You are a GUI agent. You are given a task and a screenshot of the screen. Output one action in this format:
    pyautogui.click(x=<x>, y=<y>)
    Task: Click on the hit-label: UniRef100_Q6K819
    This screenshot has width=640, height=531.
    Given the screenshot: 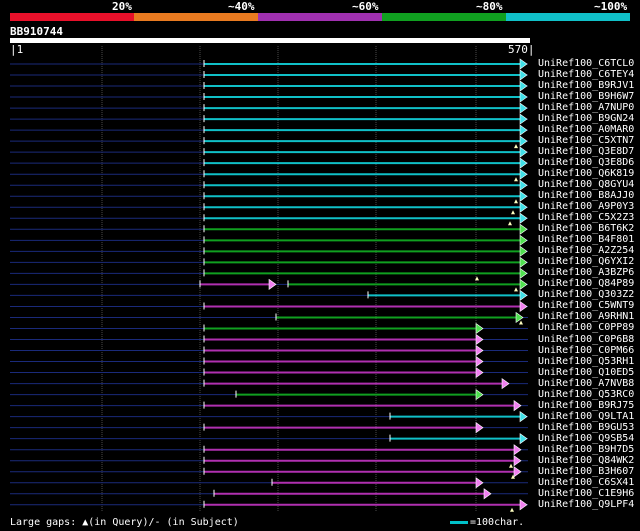 What is the action you would take?
    pyautogui.click(x=586, y=173)
    